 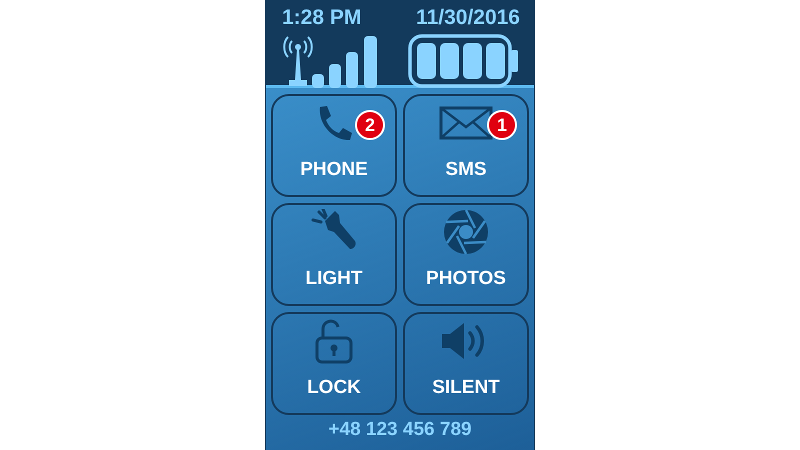 I want to click on app-tile-button: SMS 1, so click(x=466, y=145).